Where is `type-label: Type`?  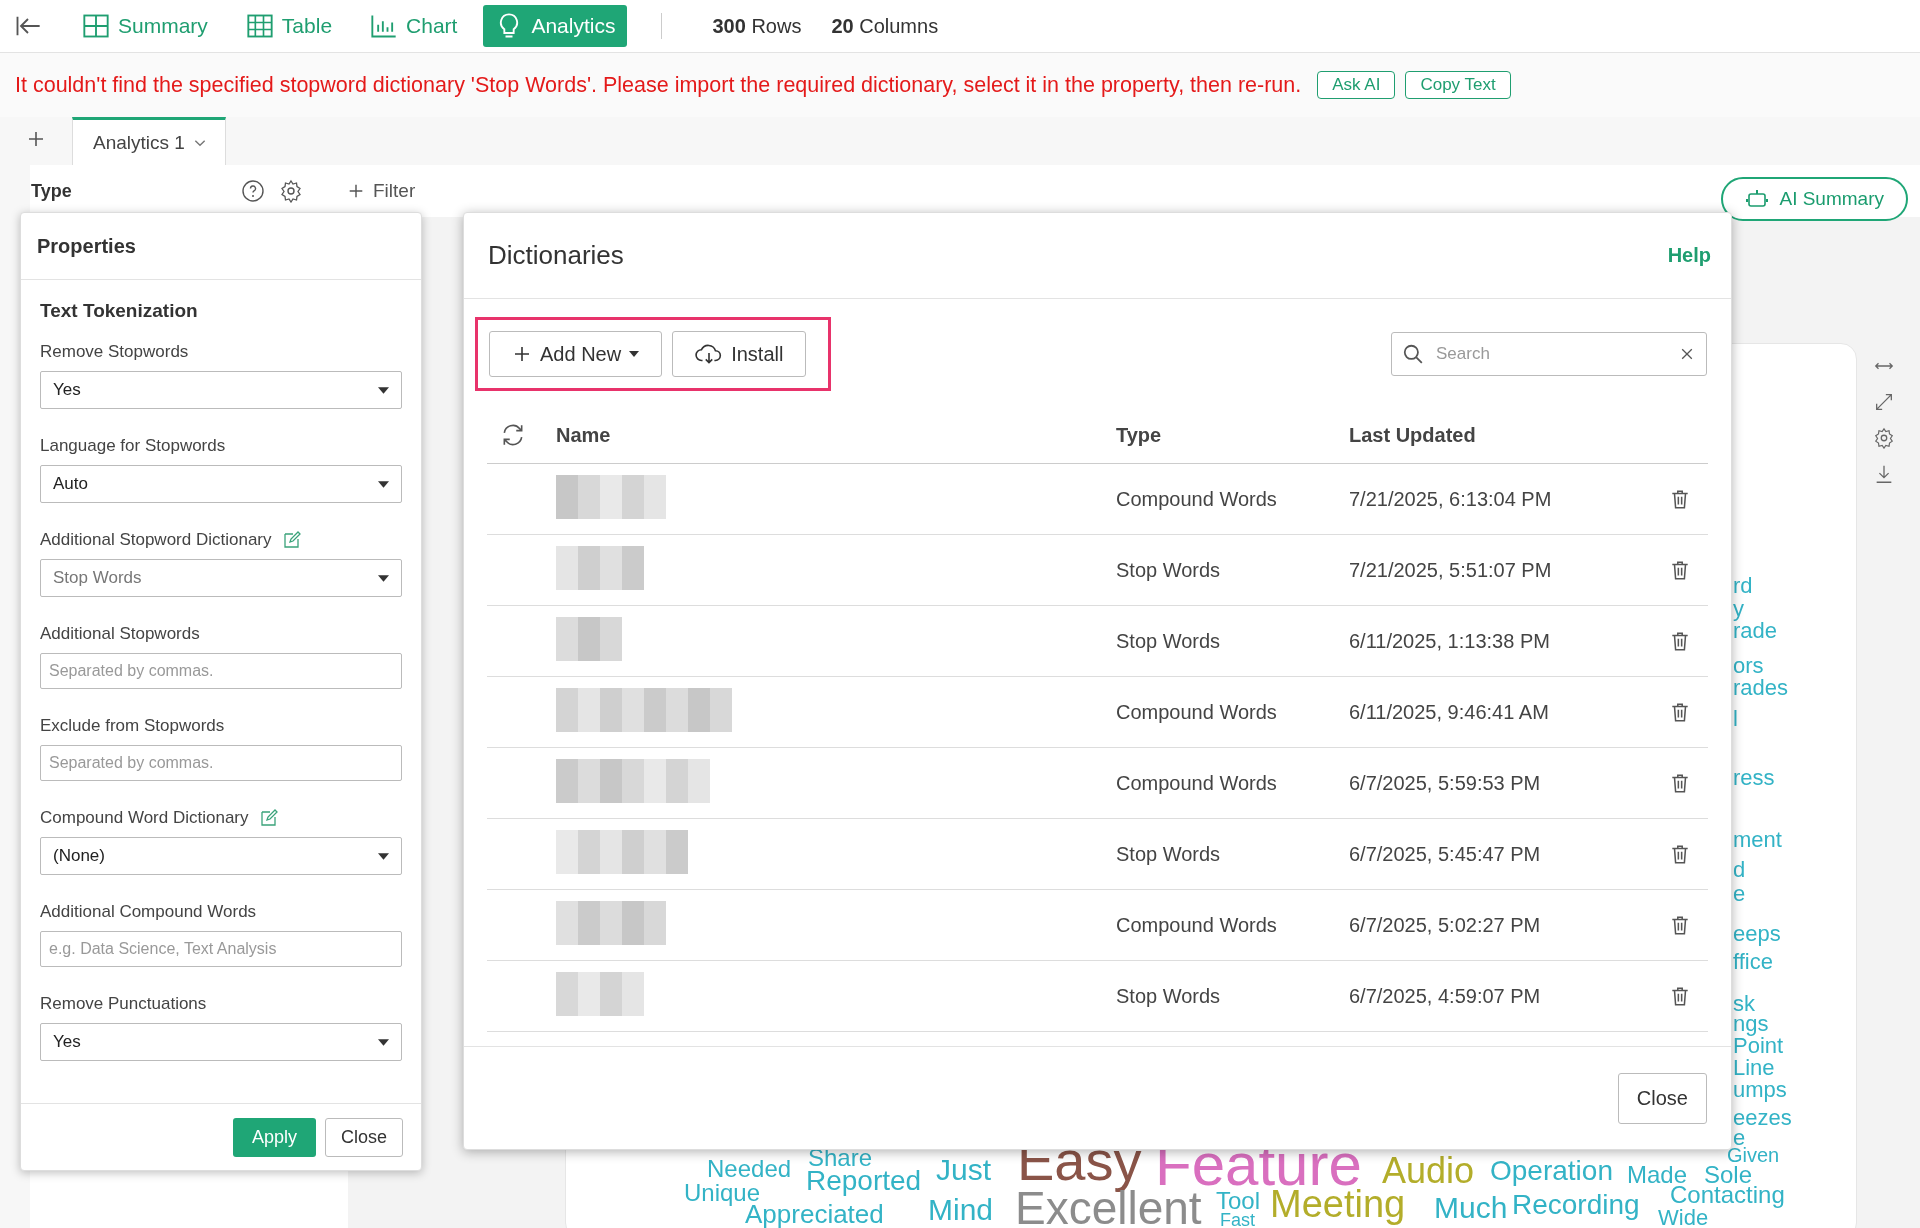
type-label: Type is located at coordinates (52, 191).